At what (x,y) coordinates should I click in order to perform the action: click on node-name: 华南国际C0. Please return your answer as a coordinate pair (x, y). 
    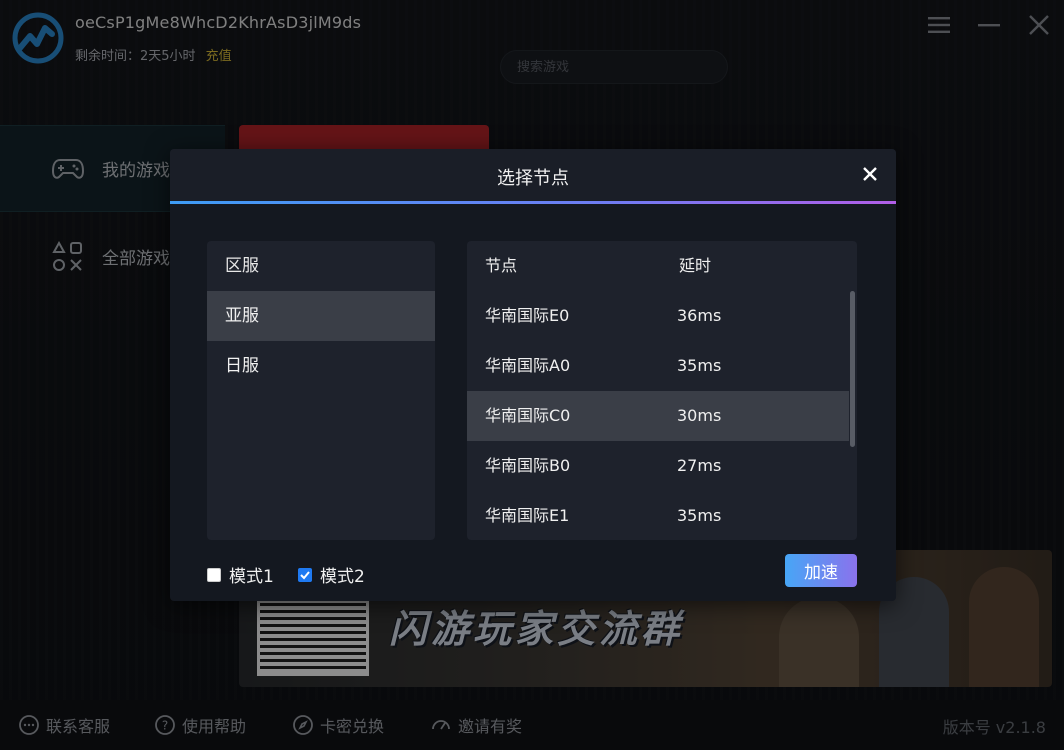
    Looking at the image, I should click on (528, 415).